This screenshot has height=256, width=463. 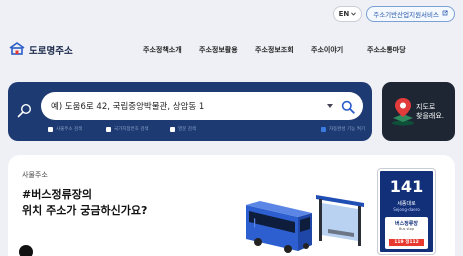 I want to click on option-label: 영문 검색, so click(x=187, y=129).